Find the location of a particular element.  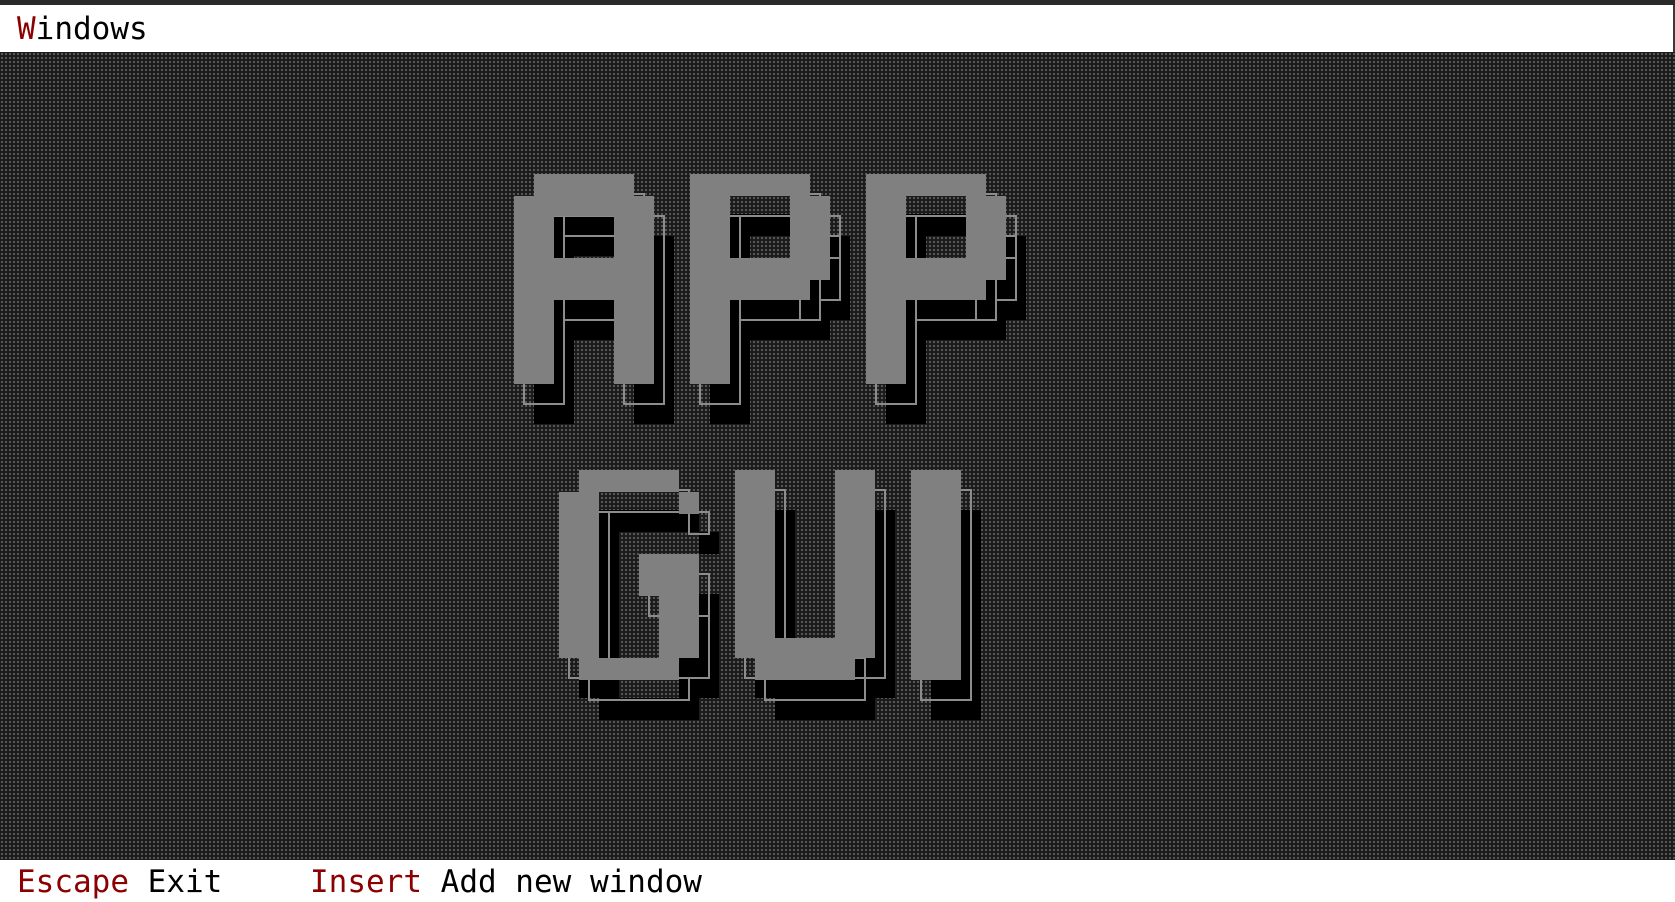

menu-windows: Windows is located at coordinates (82, 29).